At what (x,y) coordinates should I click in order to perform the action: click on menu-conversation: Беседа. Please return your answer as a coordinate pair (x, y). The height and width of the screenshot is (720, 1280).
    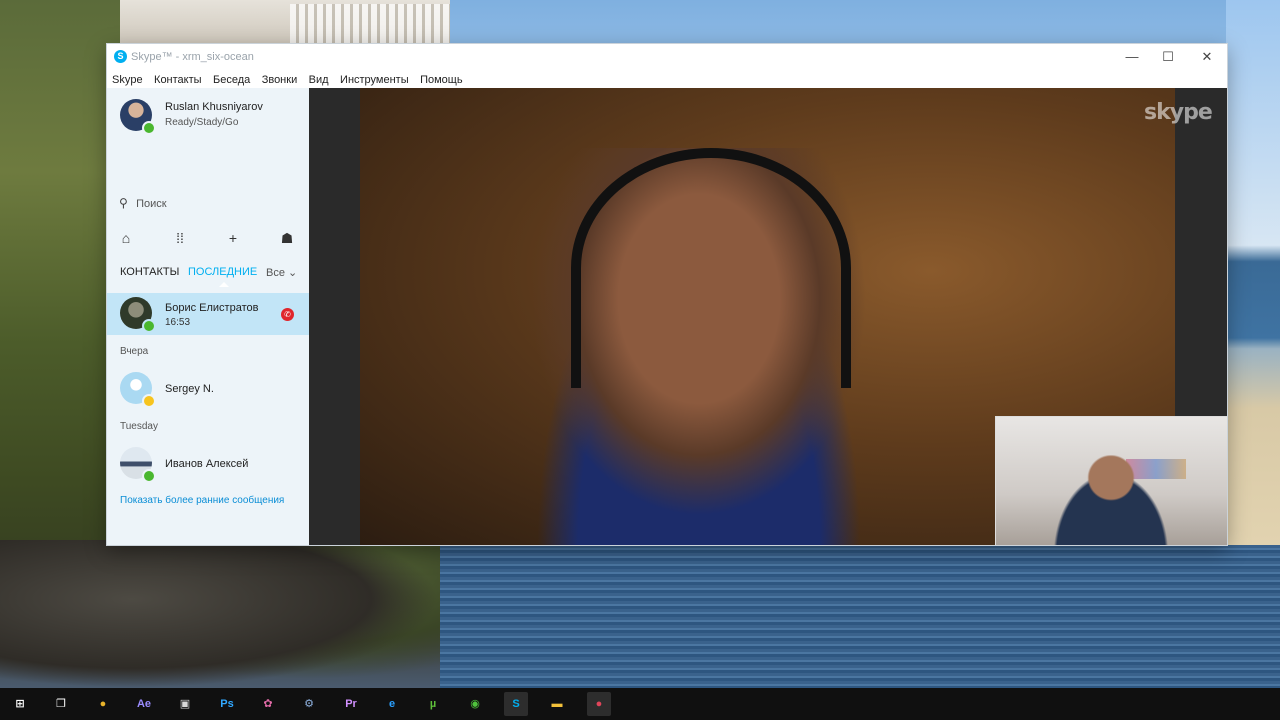
    Looking at the image, I should click on (231, 80).